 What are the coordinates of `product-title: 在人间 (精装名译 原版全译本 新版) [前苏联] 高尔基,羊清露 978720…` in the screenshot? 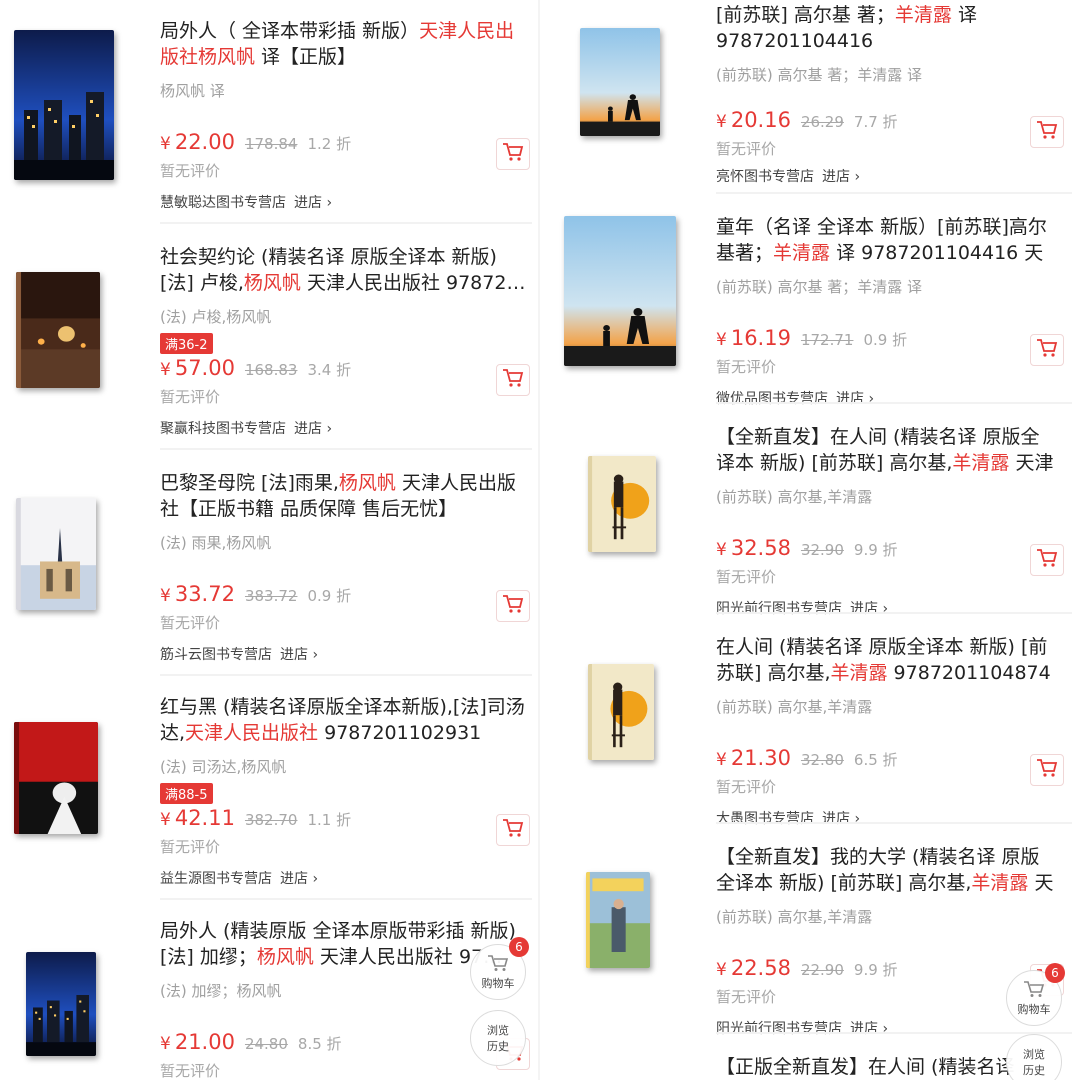 It's located at (886, 660).